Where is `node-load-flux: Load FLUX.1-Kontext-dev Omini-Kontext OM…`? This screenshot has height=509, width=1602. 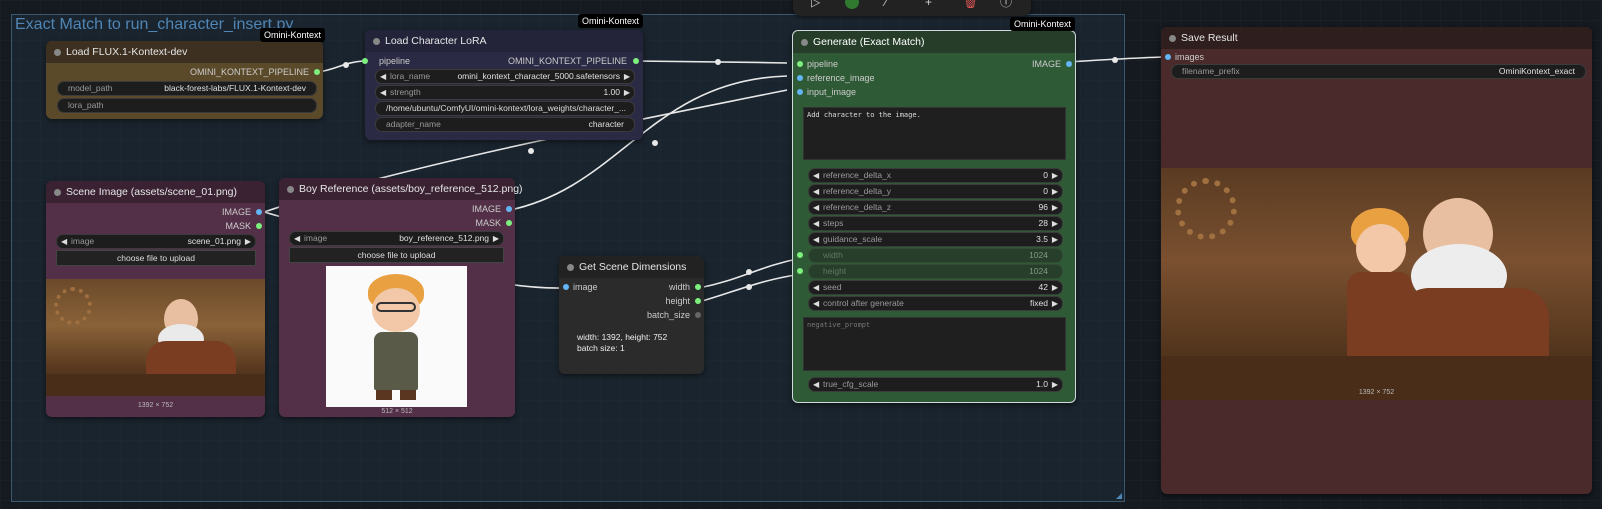 node-load-flux: Load FLUX.1-Kontext-dev Omini-Kontext OM… is located at coordinates (185, 73).